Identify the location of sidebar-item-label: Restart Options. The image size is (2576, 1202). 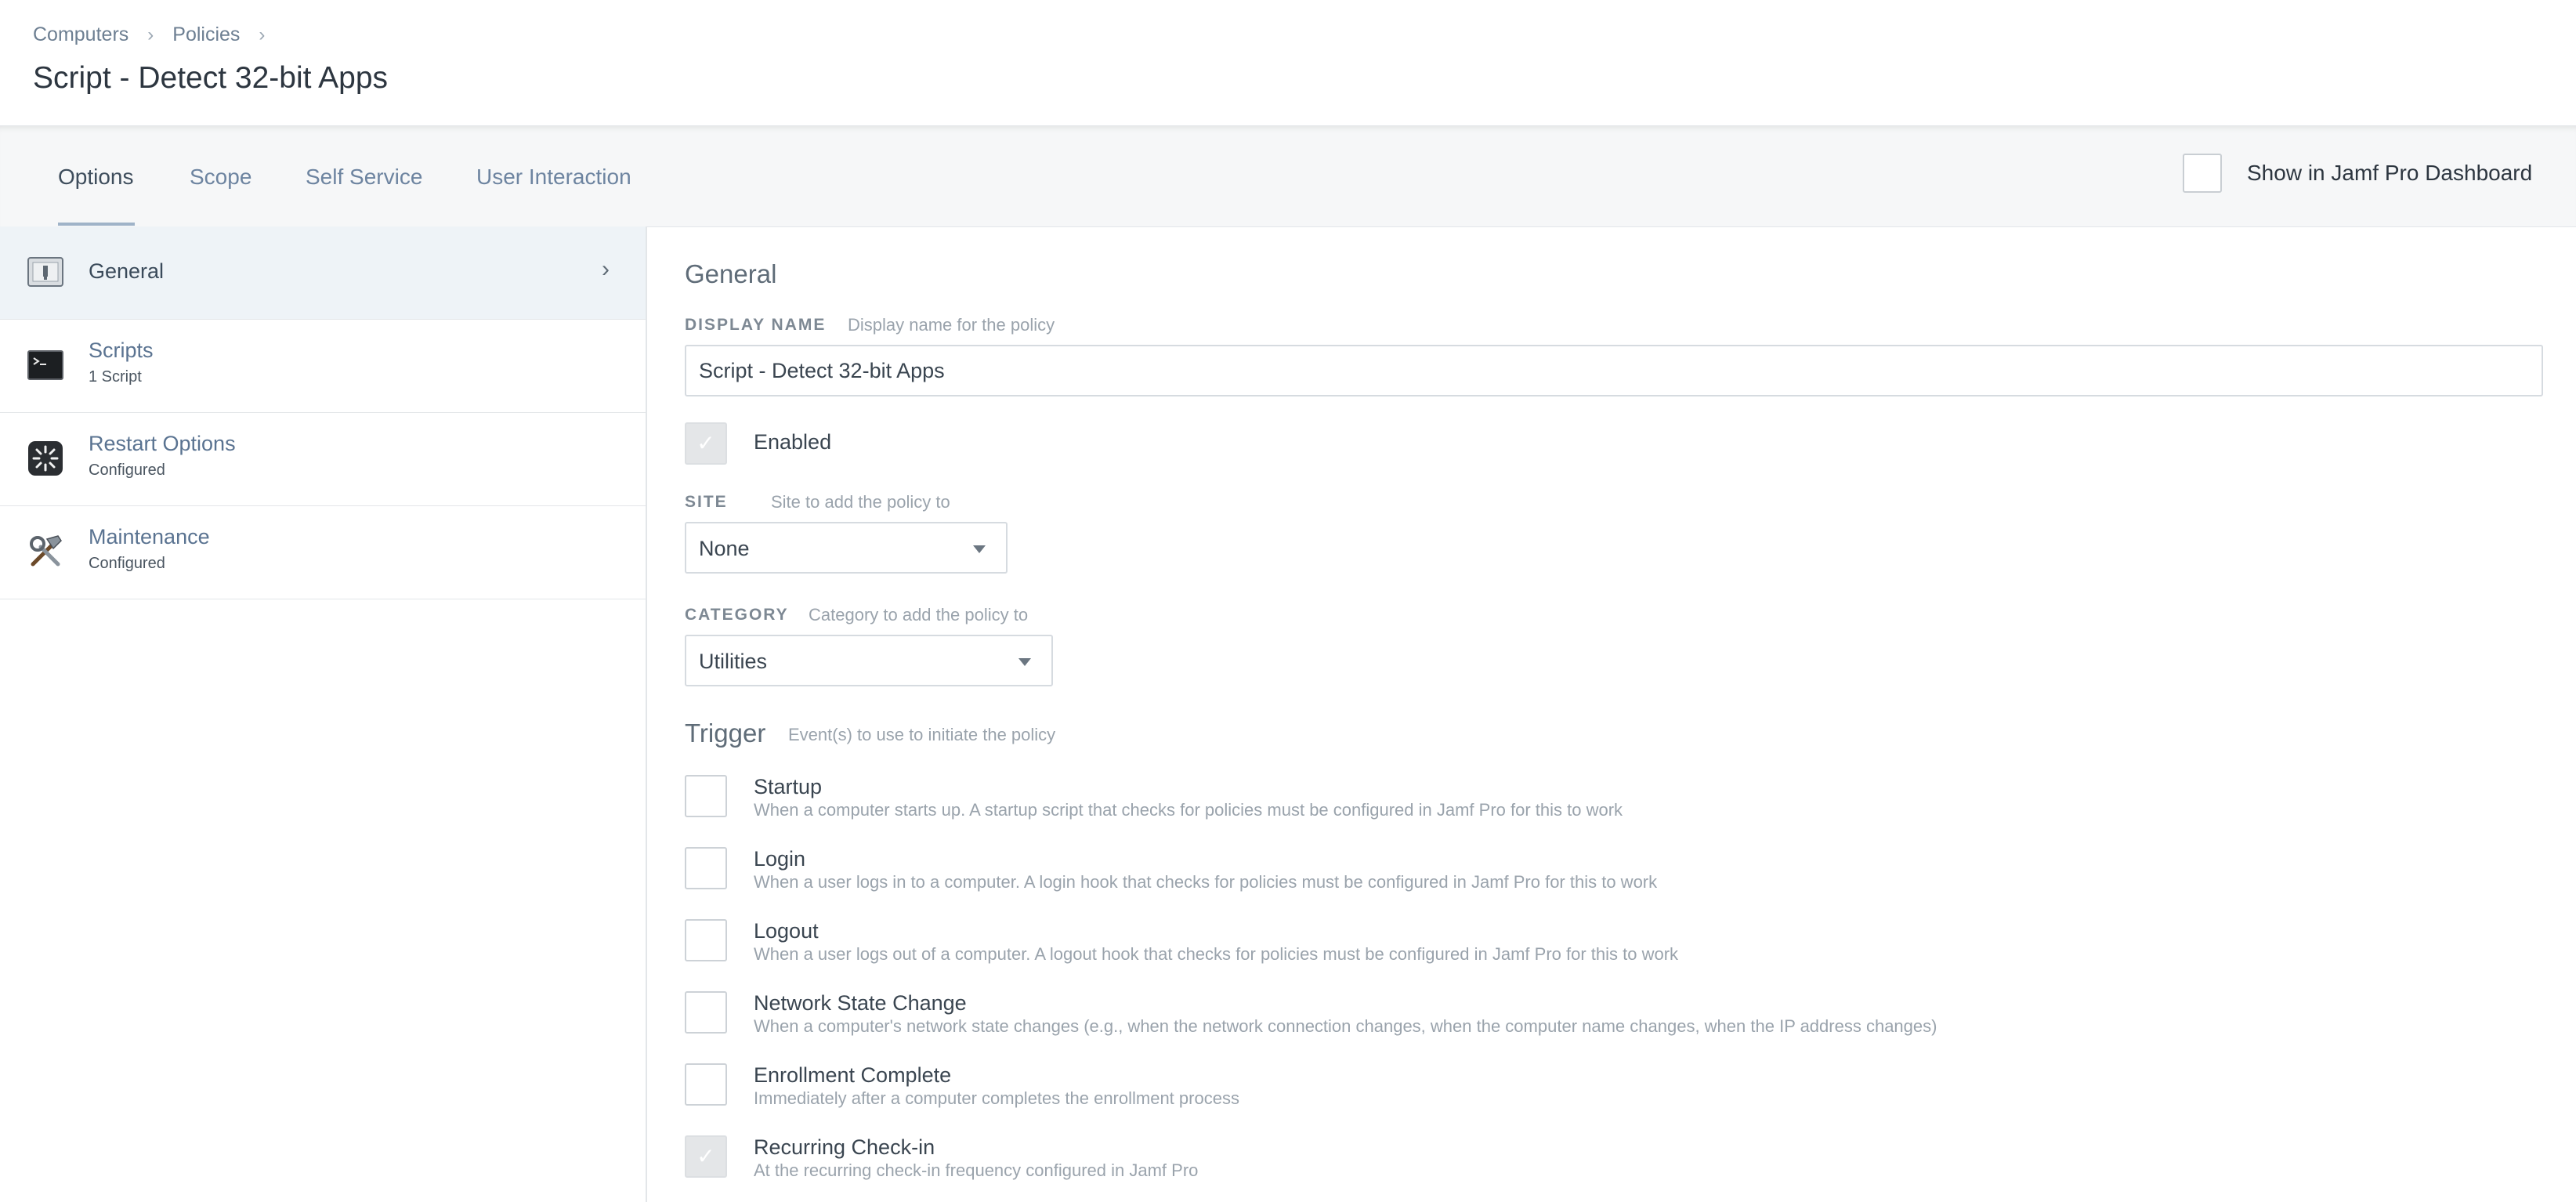
(162, 443).